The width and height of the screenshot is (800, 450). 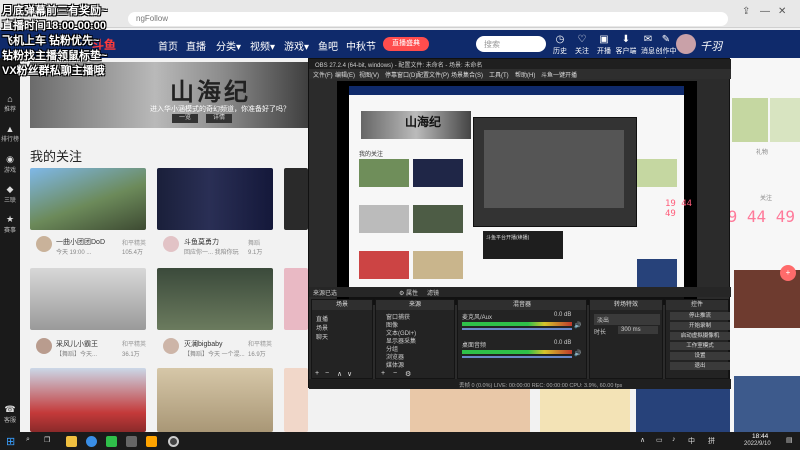 What do you see at coordinates (80, 242) in the screenshot?
I see `streamer-name-1: 一曲小团团DoD` at bounding box center [80, 242].